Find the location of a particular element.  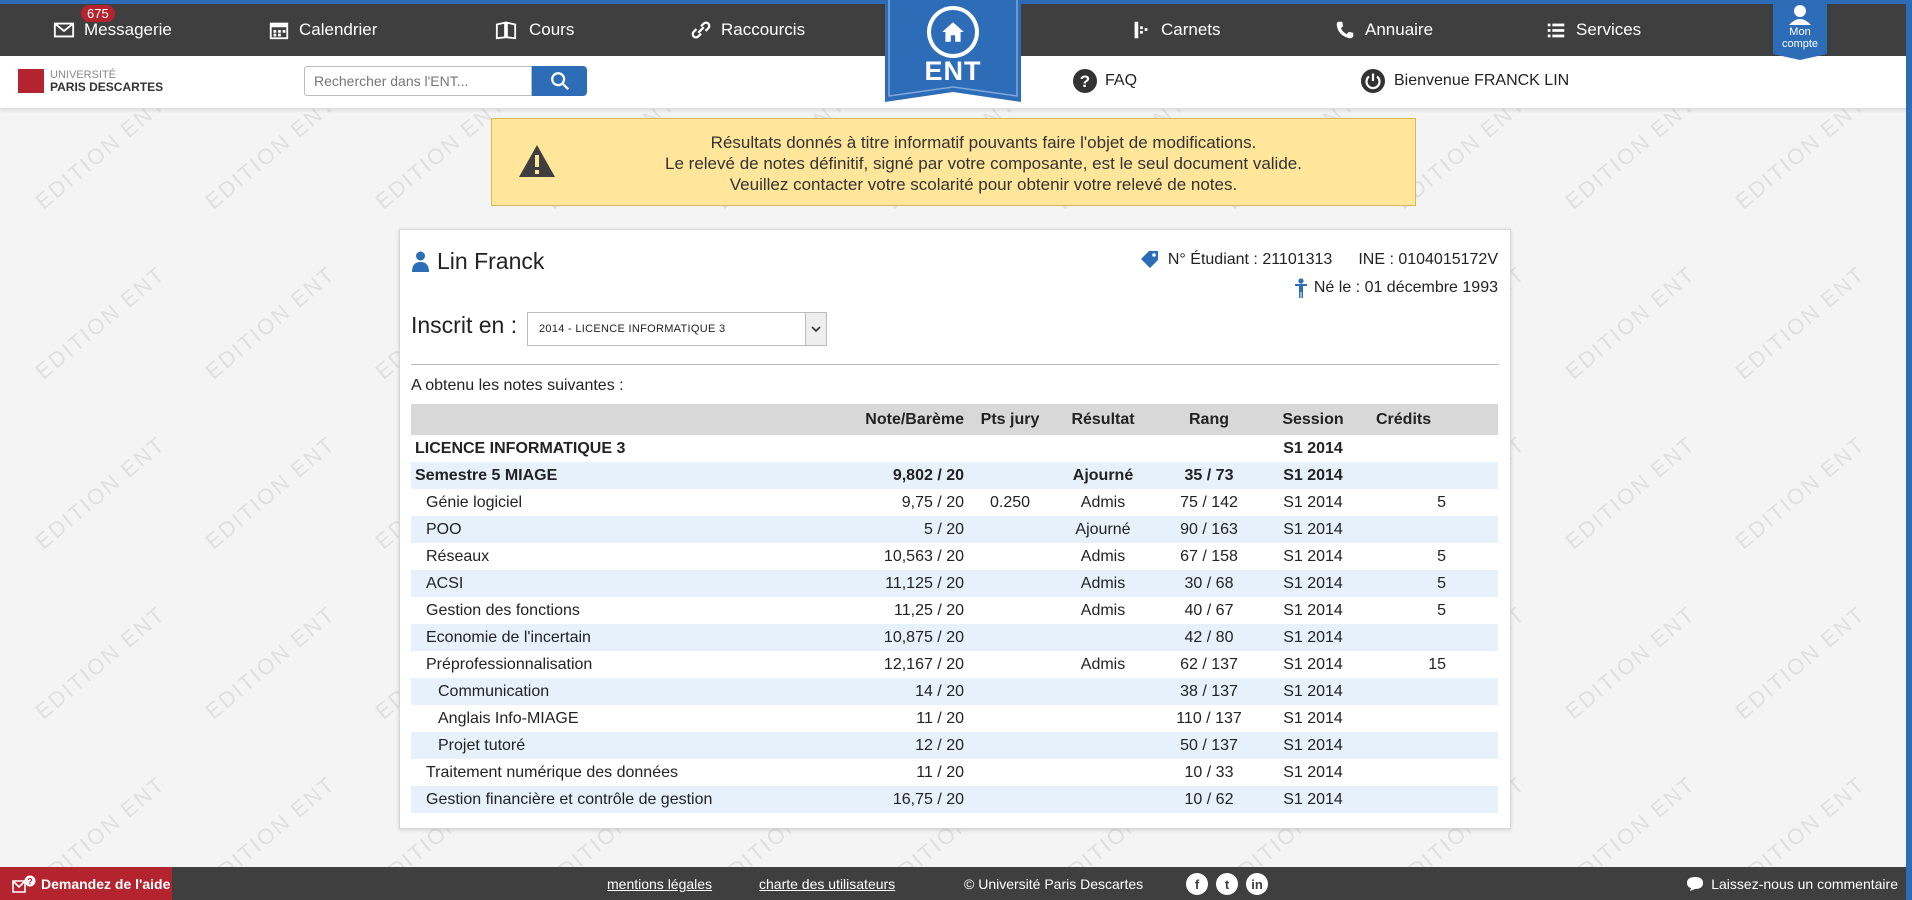

child-icon is located at coordinates (1300, 288).